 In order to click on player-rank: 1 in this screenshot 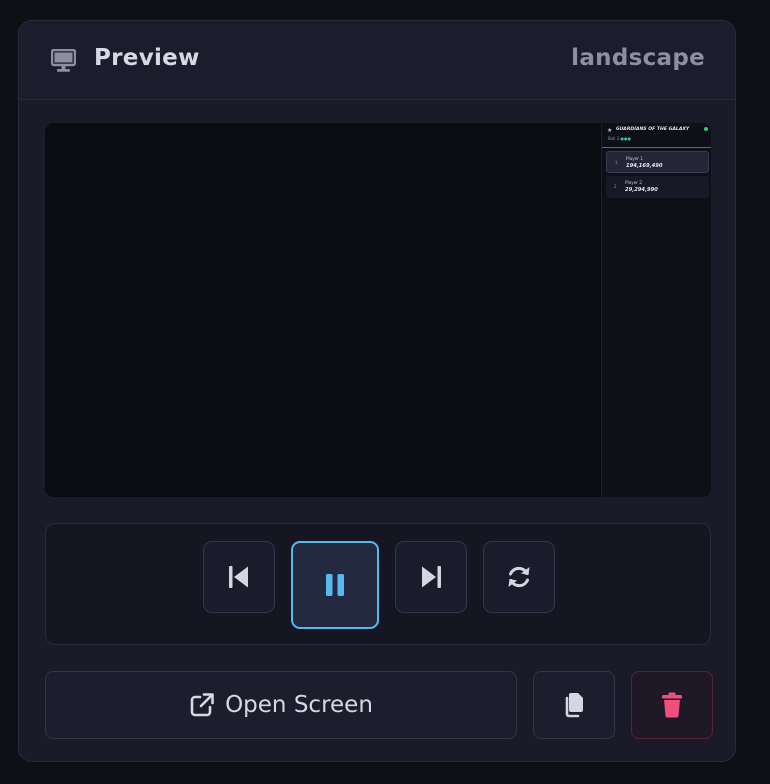, I will do `click(616, 162)`.